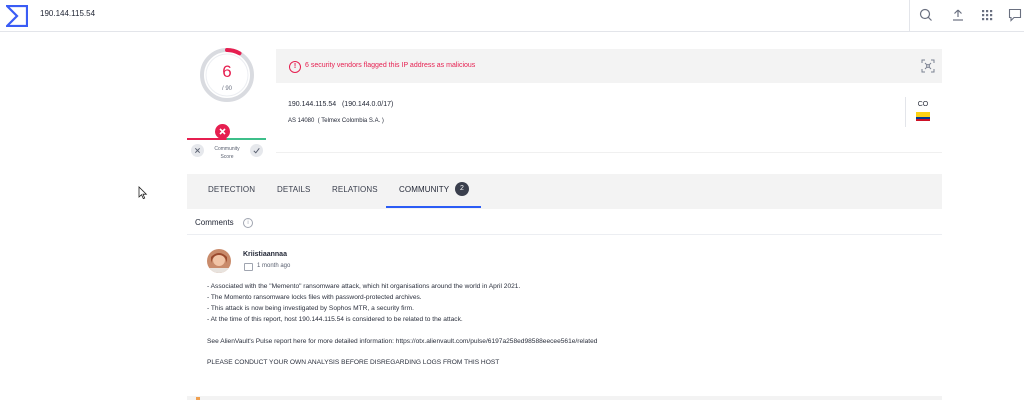 Image resolution: width=1024 pixels, height=400 pixels. Describe the element at coordinates (293, 189) in the screenshot. I see `tab-details: DETAILS` at that location.